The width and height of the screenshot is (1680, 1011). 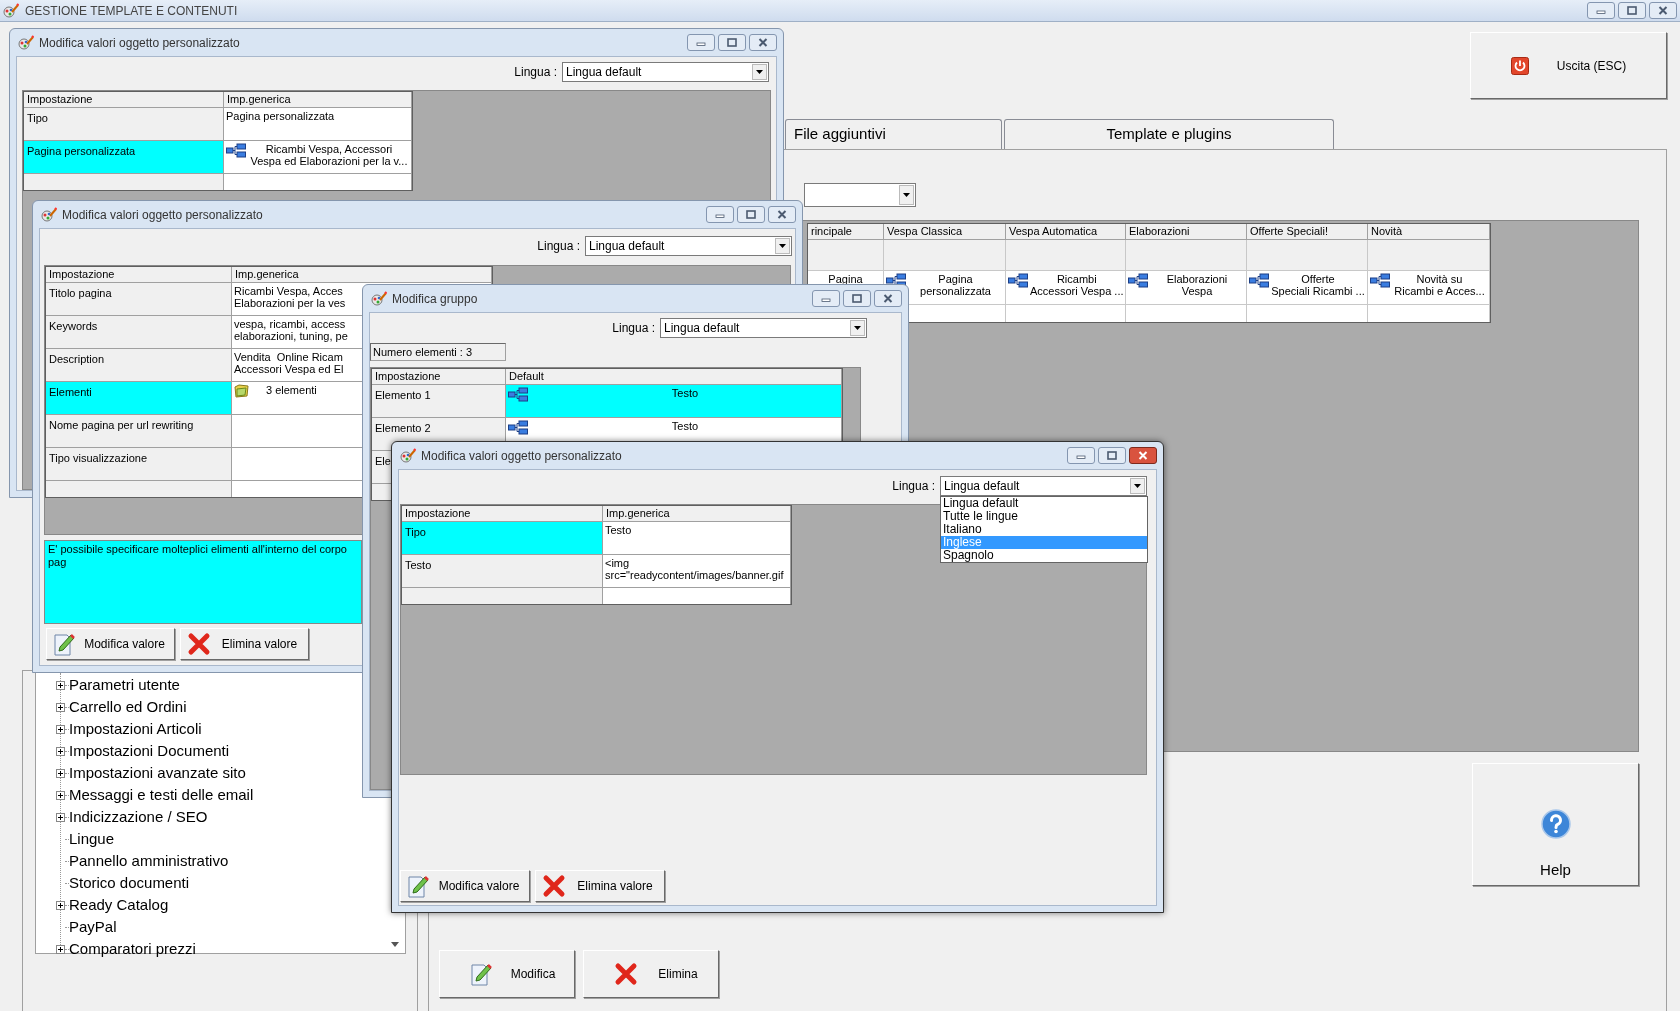 I want to click on delete-button: Elimina, so click(x=651, y=974).